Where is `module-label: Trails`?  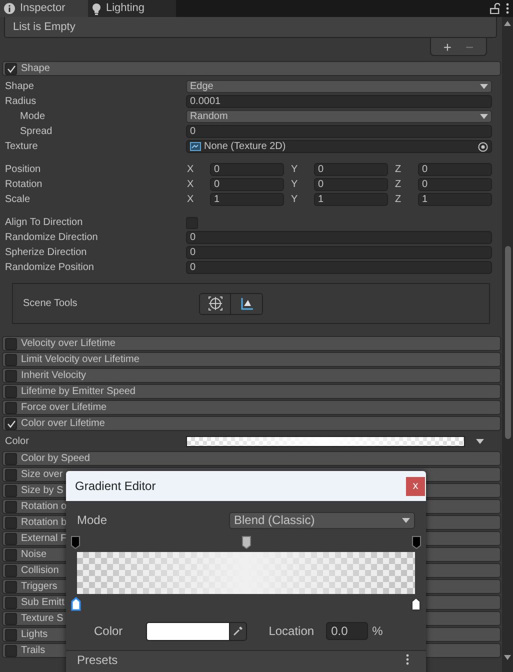 module-label: Trails is located at coordinates (33, 651).